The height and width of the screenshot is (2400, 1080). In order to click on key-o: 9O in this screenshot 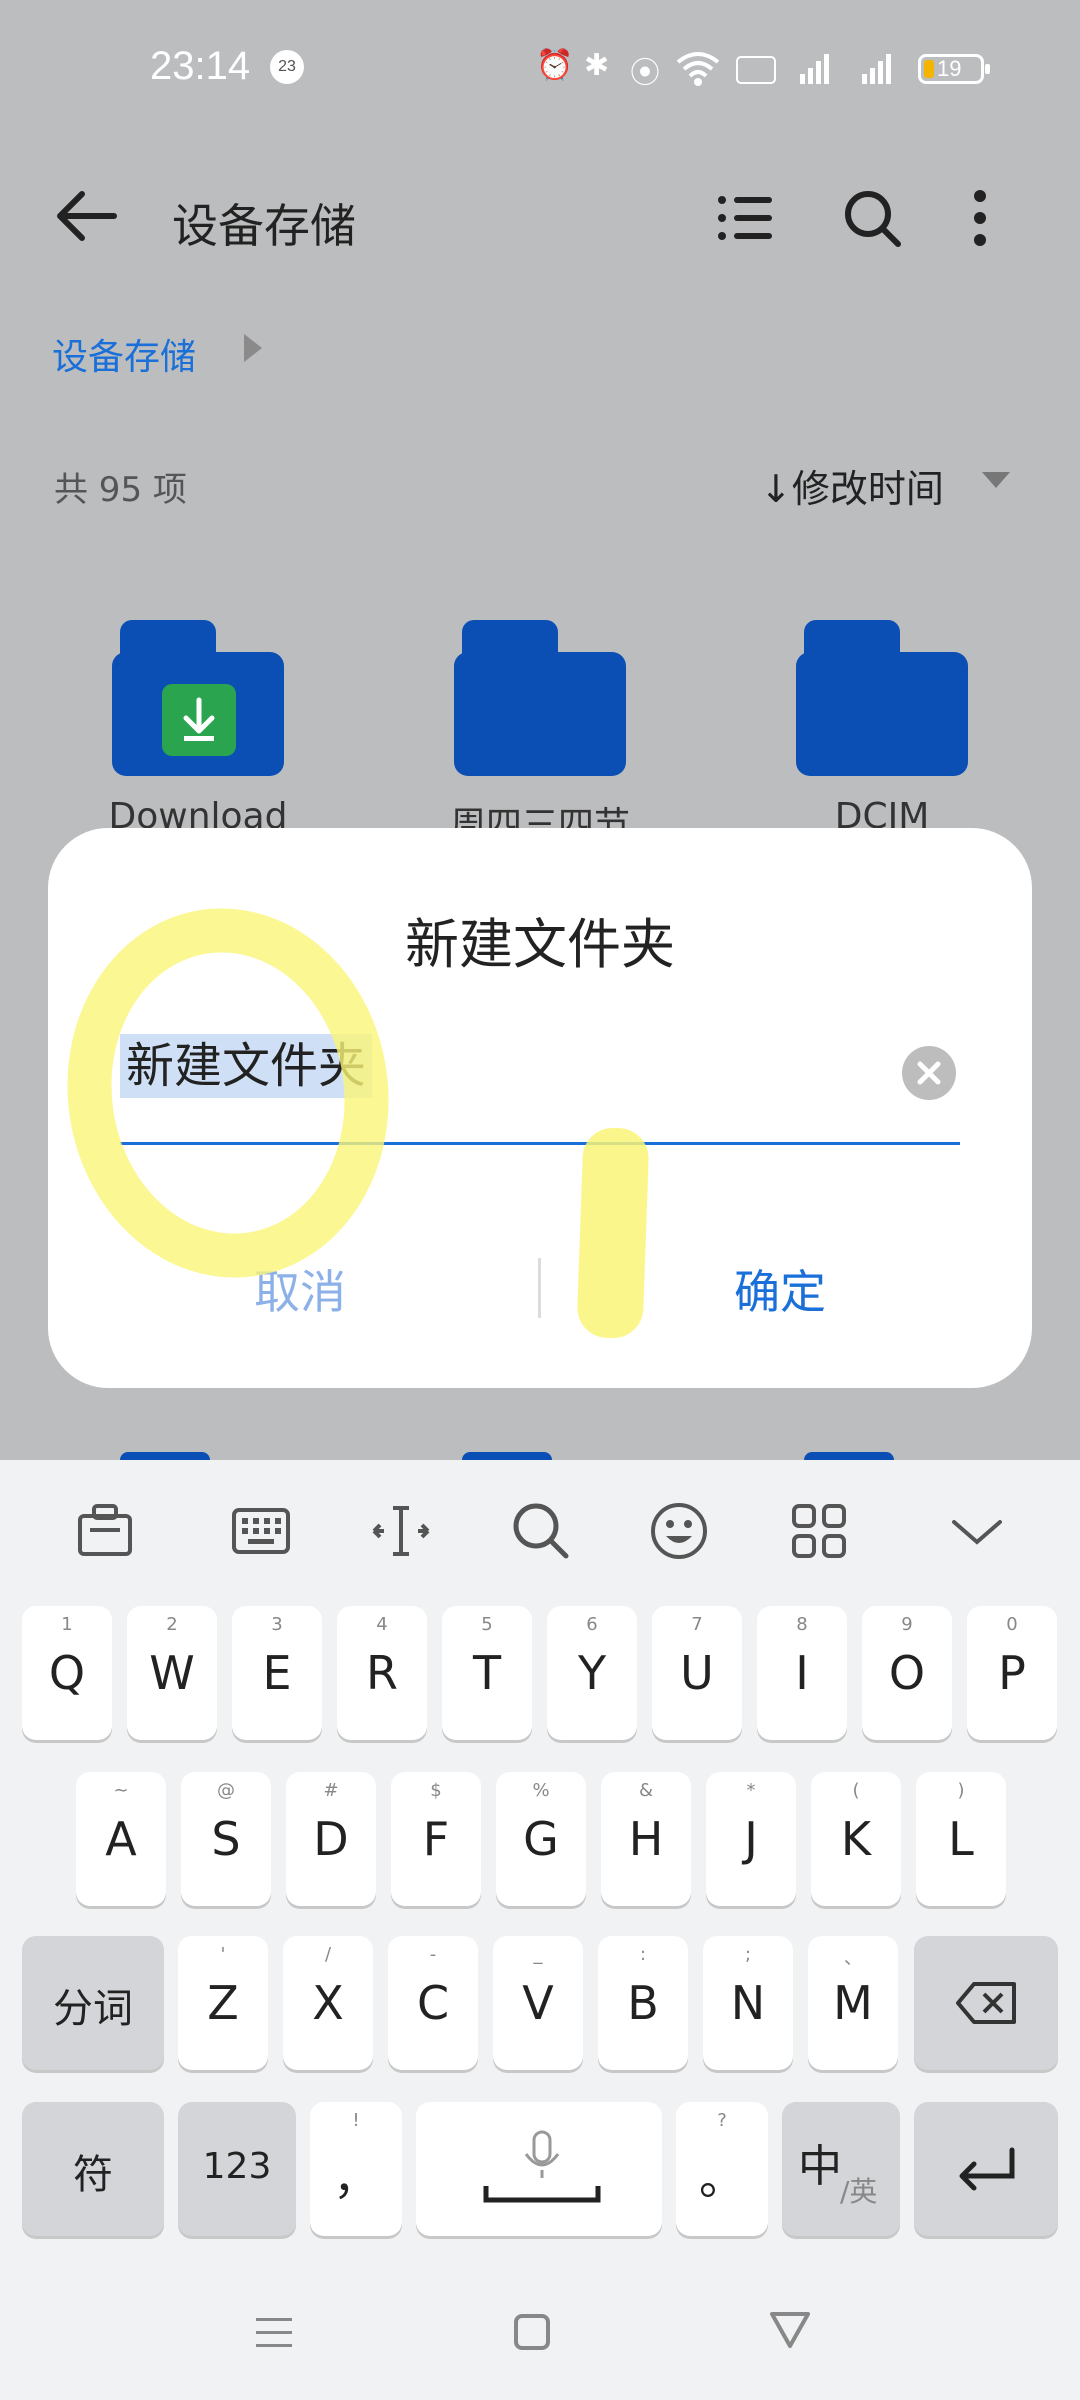, I will do `click(907, 1673)`.